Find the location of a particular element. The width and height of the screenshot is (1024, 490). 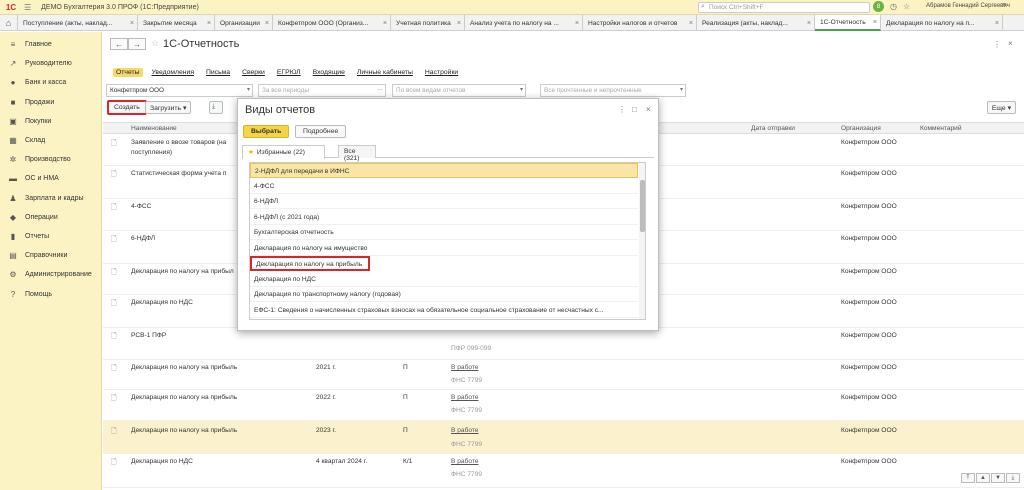

sidebar-item-warehouse: ▦ Склад is located at coordinates (50, 140).